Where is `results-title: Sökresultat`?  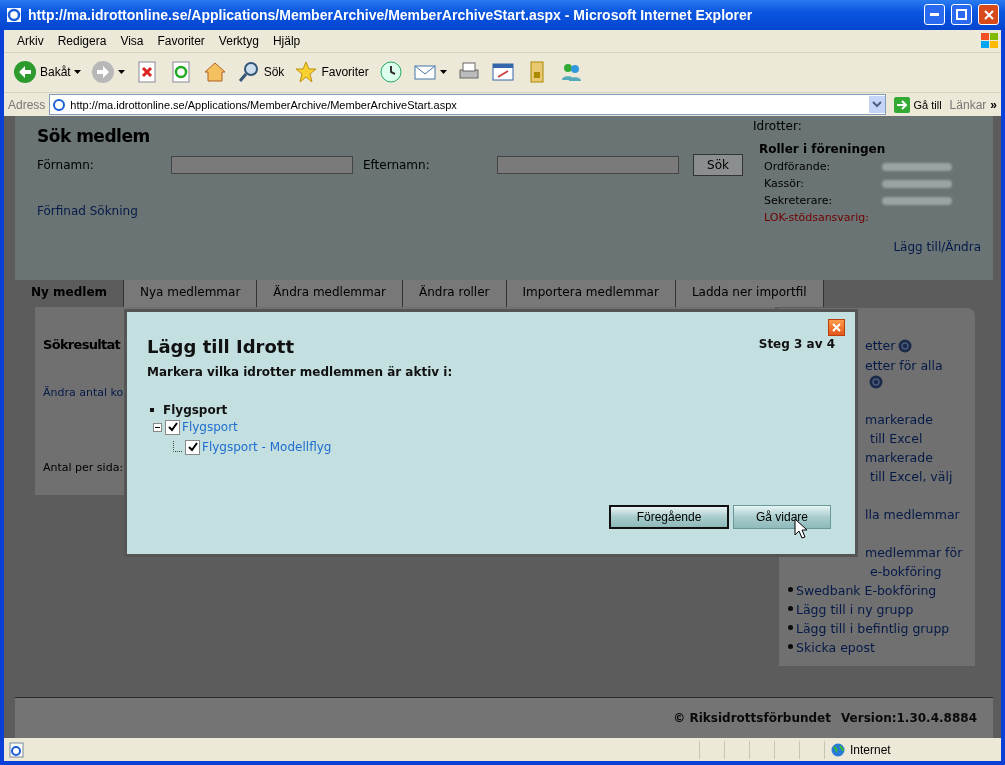
results-title: Sökresultat is located at coordinates (82, 345).